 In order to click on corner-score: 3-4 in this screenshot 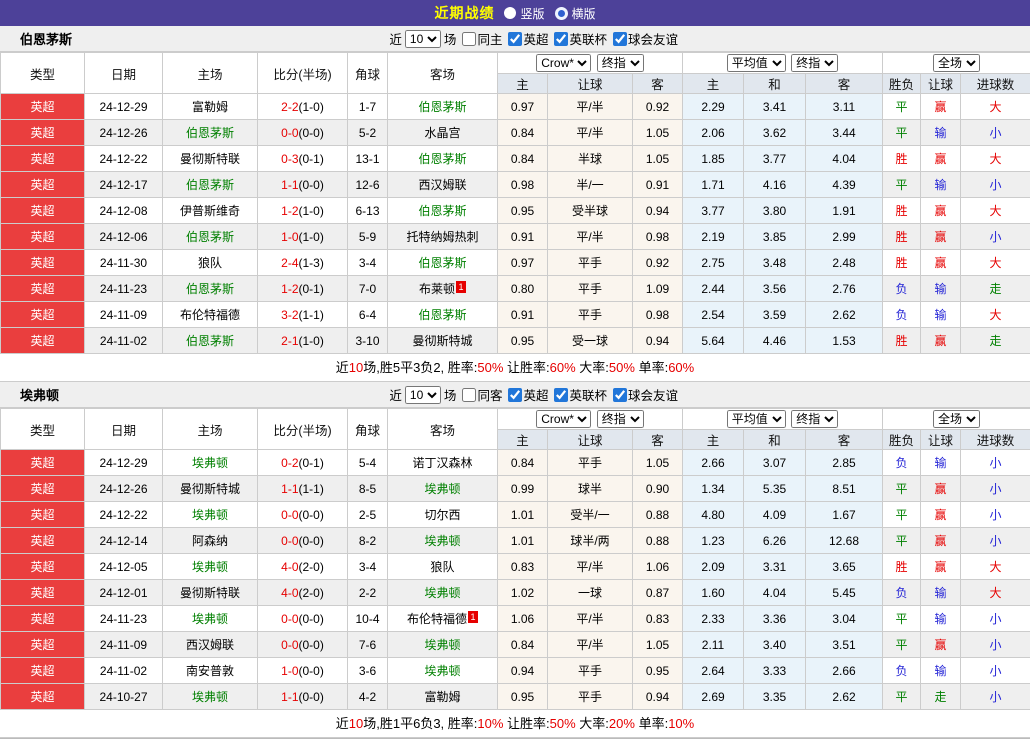, I will do `click(368, 263)`.